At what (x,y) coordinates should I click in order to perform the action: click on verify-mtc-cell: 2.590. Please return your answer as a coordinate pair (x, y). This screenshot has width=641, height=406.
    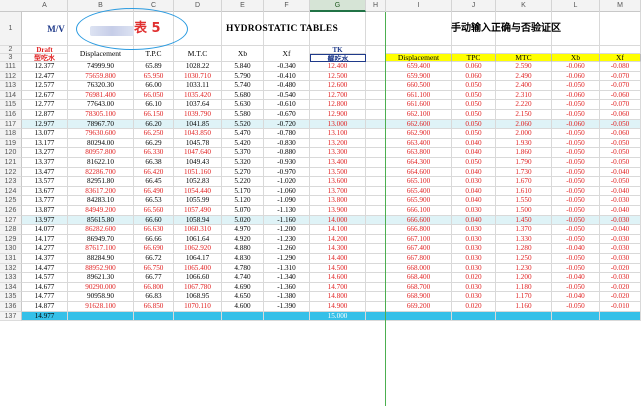
    Looking at the image, I should click on (524, 67).